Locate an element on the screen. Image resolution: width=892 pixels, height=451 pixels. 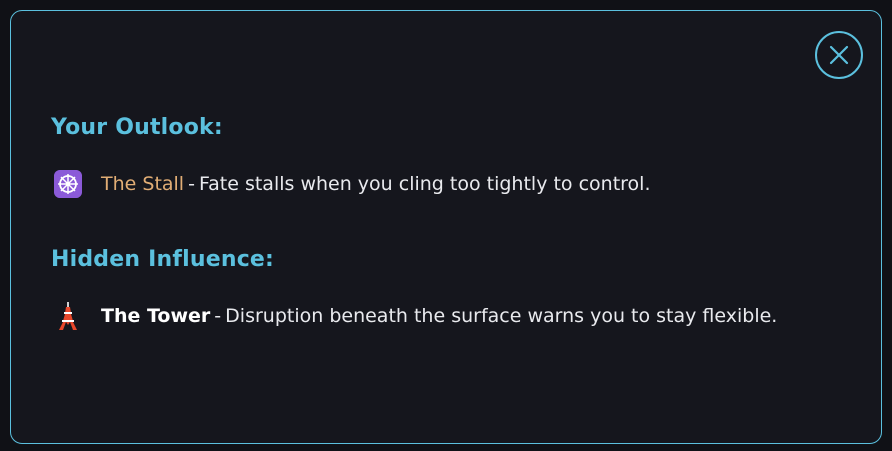
tower-icon is located at coordinates (68, 316).